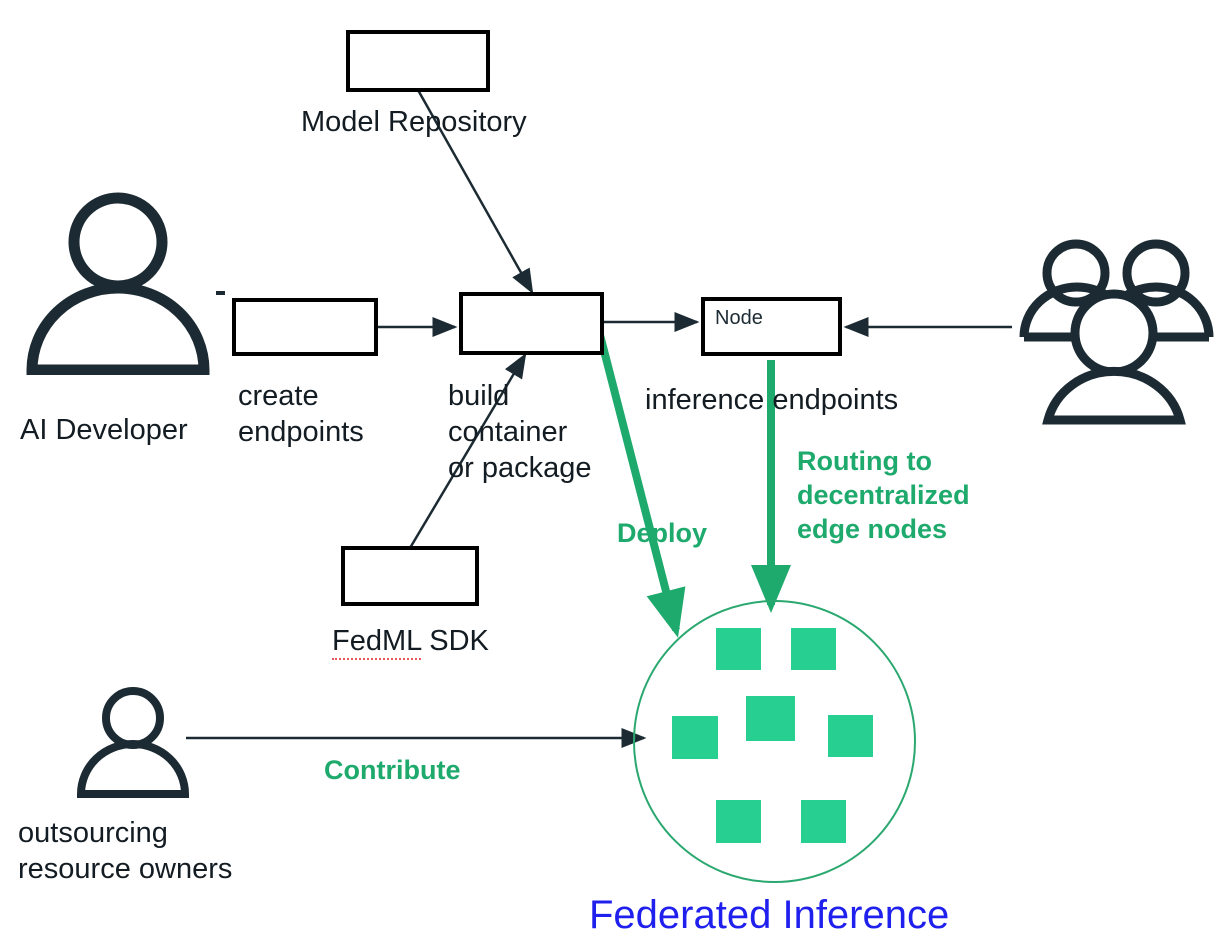  What do you see at coordinates (520, 432) in the screenshot?
I see `label-build-container: build container or package` at bounding box center [520, 432].